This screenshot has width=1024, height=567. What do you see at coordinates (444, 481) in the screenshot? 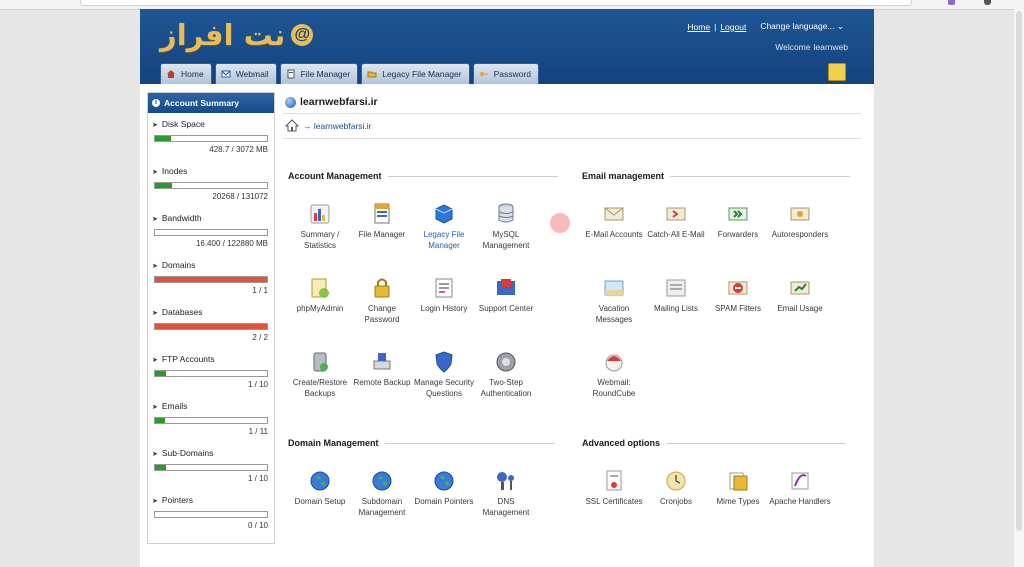
I see `globe-icon` at bounding box center [444, 481].